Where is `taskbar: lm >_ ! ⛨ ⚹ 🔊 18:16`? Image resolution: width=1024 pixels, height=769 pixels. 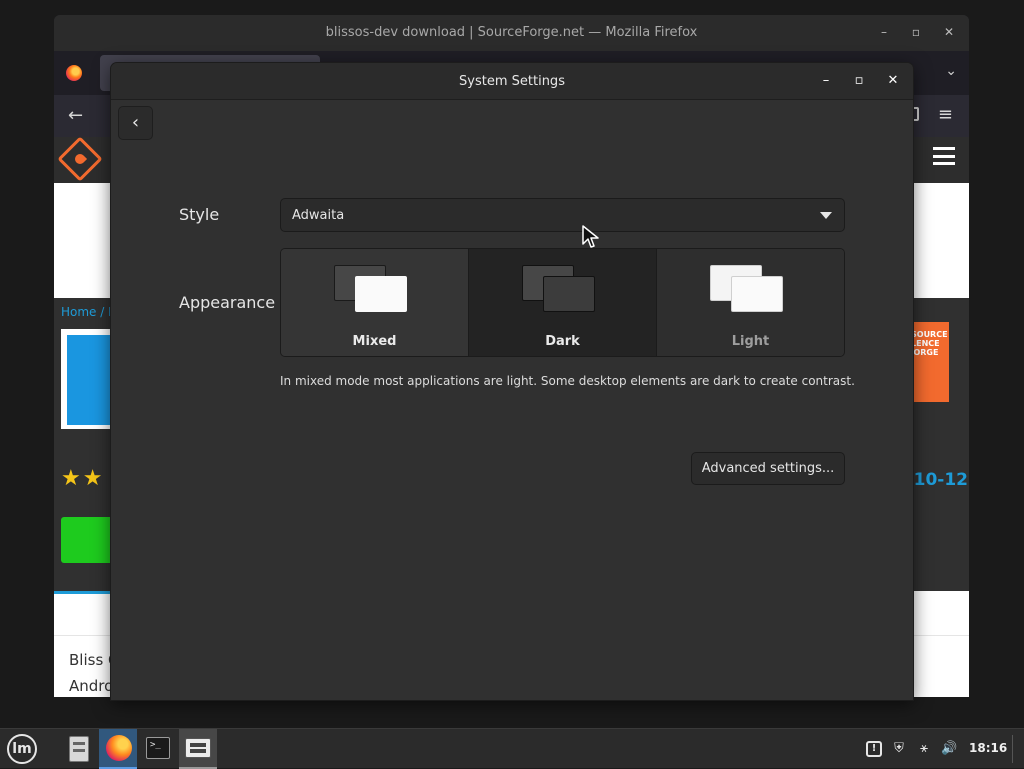
taskbar: lm >_ ! ⛨ ⚹ 🔊 18:16 is located at coordinates (512, 748).